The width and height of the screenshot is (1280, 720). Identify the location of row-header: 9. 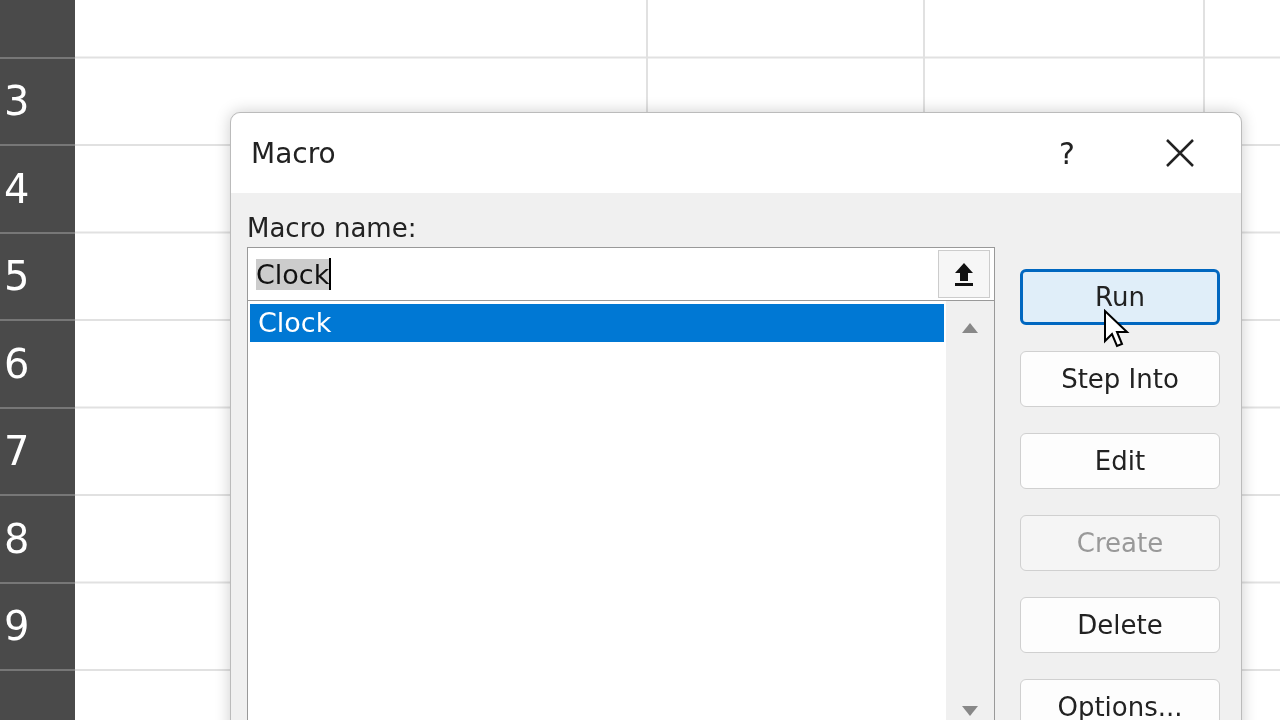
(37, 627).